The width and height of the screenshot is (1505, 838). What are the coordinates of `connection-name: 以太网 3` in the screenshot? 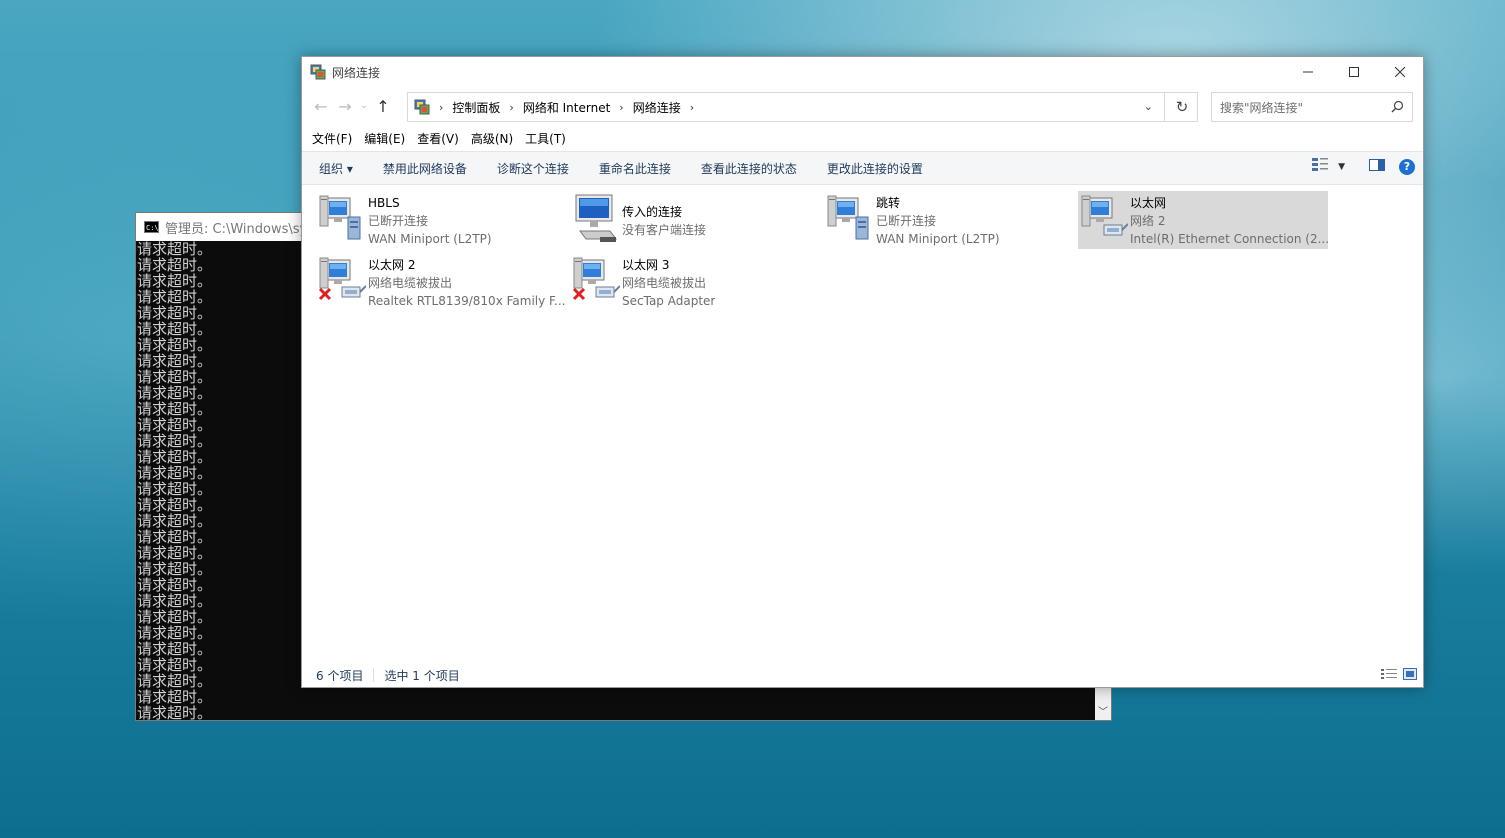 It's located at (646, 265).